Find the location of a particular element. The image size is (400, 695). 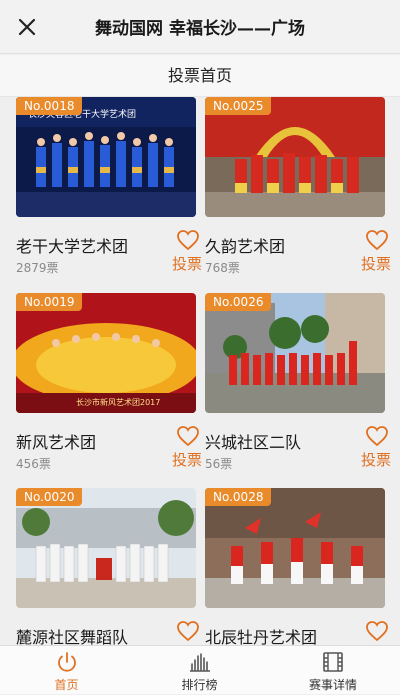

candidate-name: 麓源社区舞蹈队 is located at coordinates (72, 636).